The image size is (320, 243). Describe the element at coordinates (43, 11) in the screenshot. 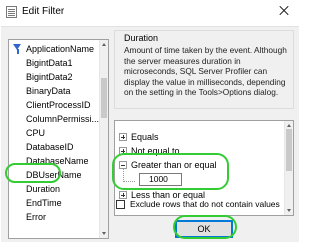

I see `window-title: Edit Filter` at that location.